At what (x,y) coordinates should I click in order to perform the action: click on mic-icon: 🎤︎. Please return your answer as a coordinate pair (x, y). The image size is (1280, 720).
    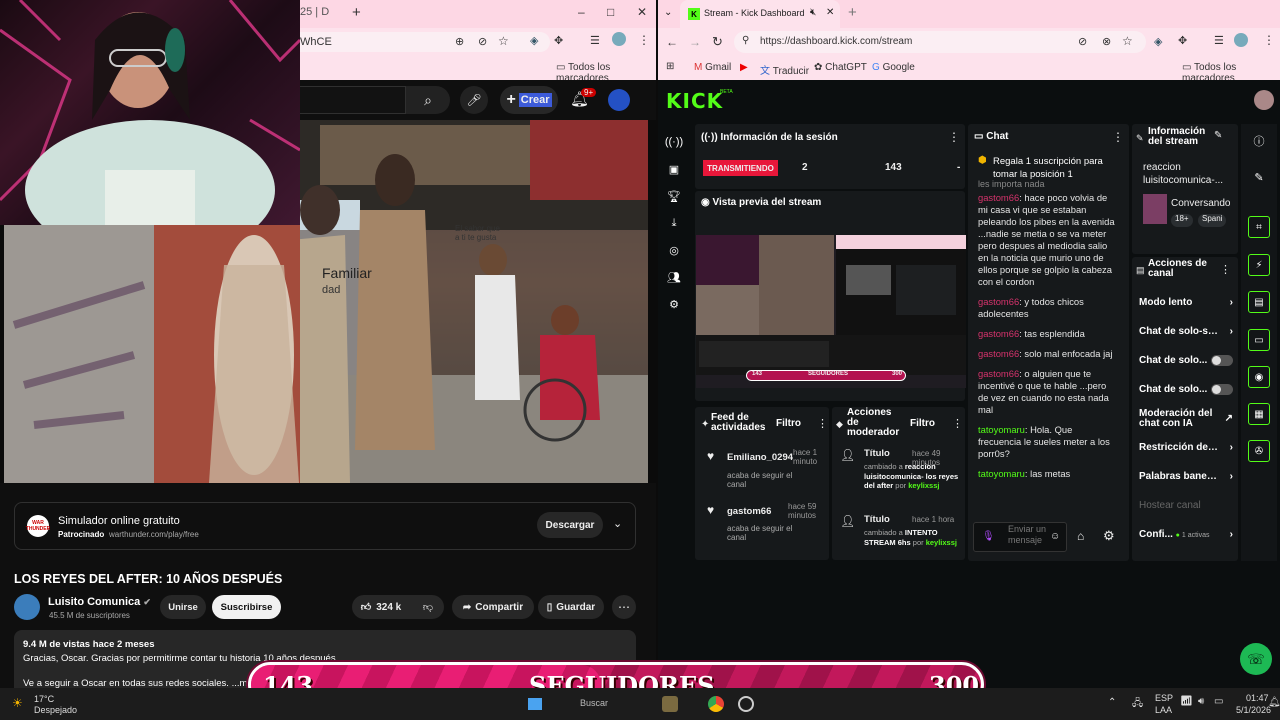
    Looking at the image, I should click on (474, 100).